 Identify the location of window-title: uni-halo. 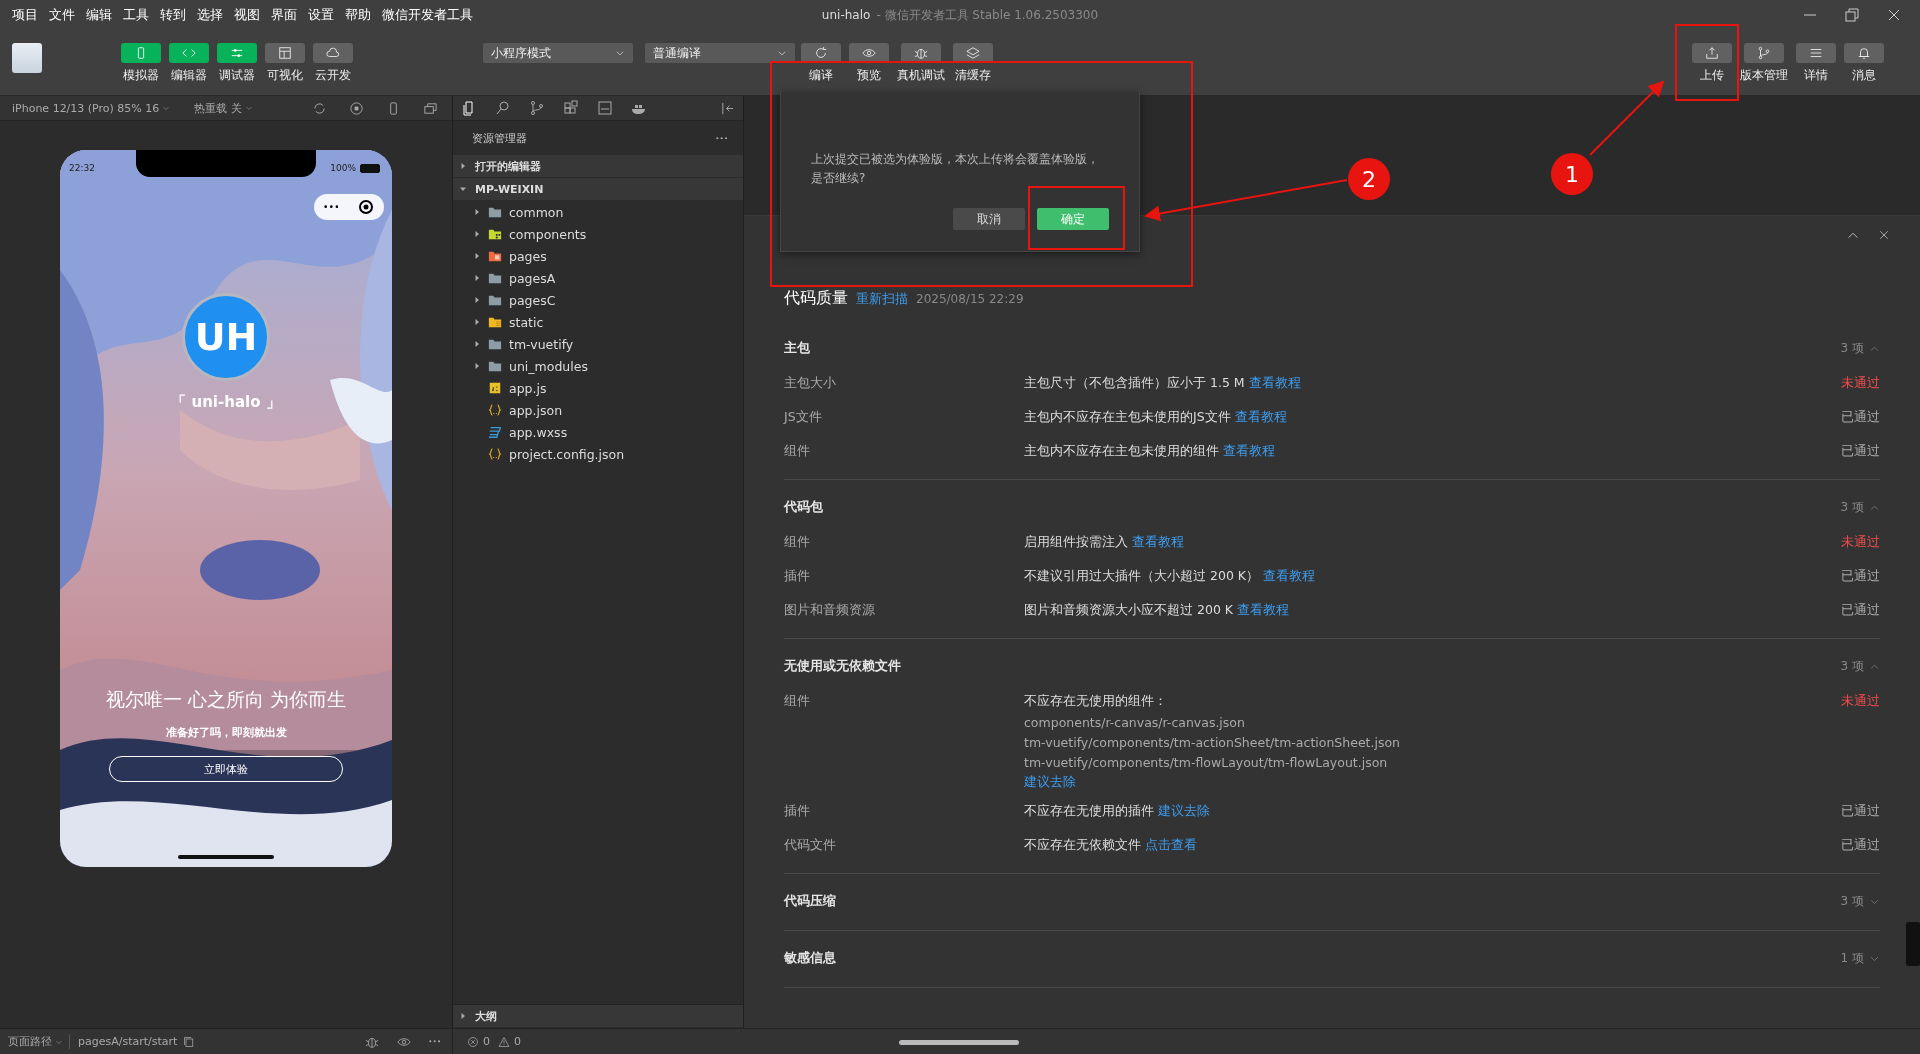
(846, 14).